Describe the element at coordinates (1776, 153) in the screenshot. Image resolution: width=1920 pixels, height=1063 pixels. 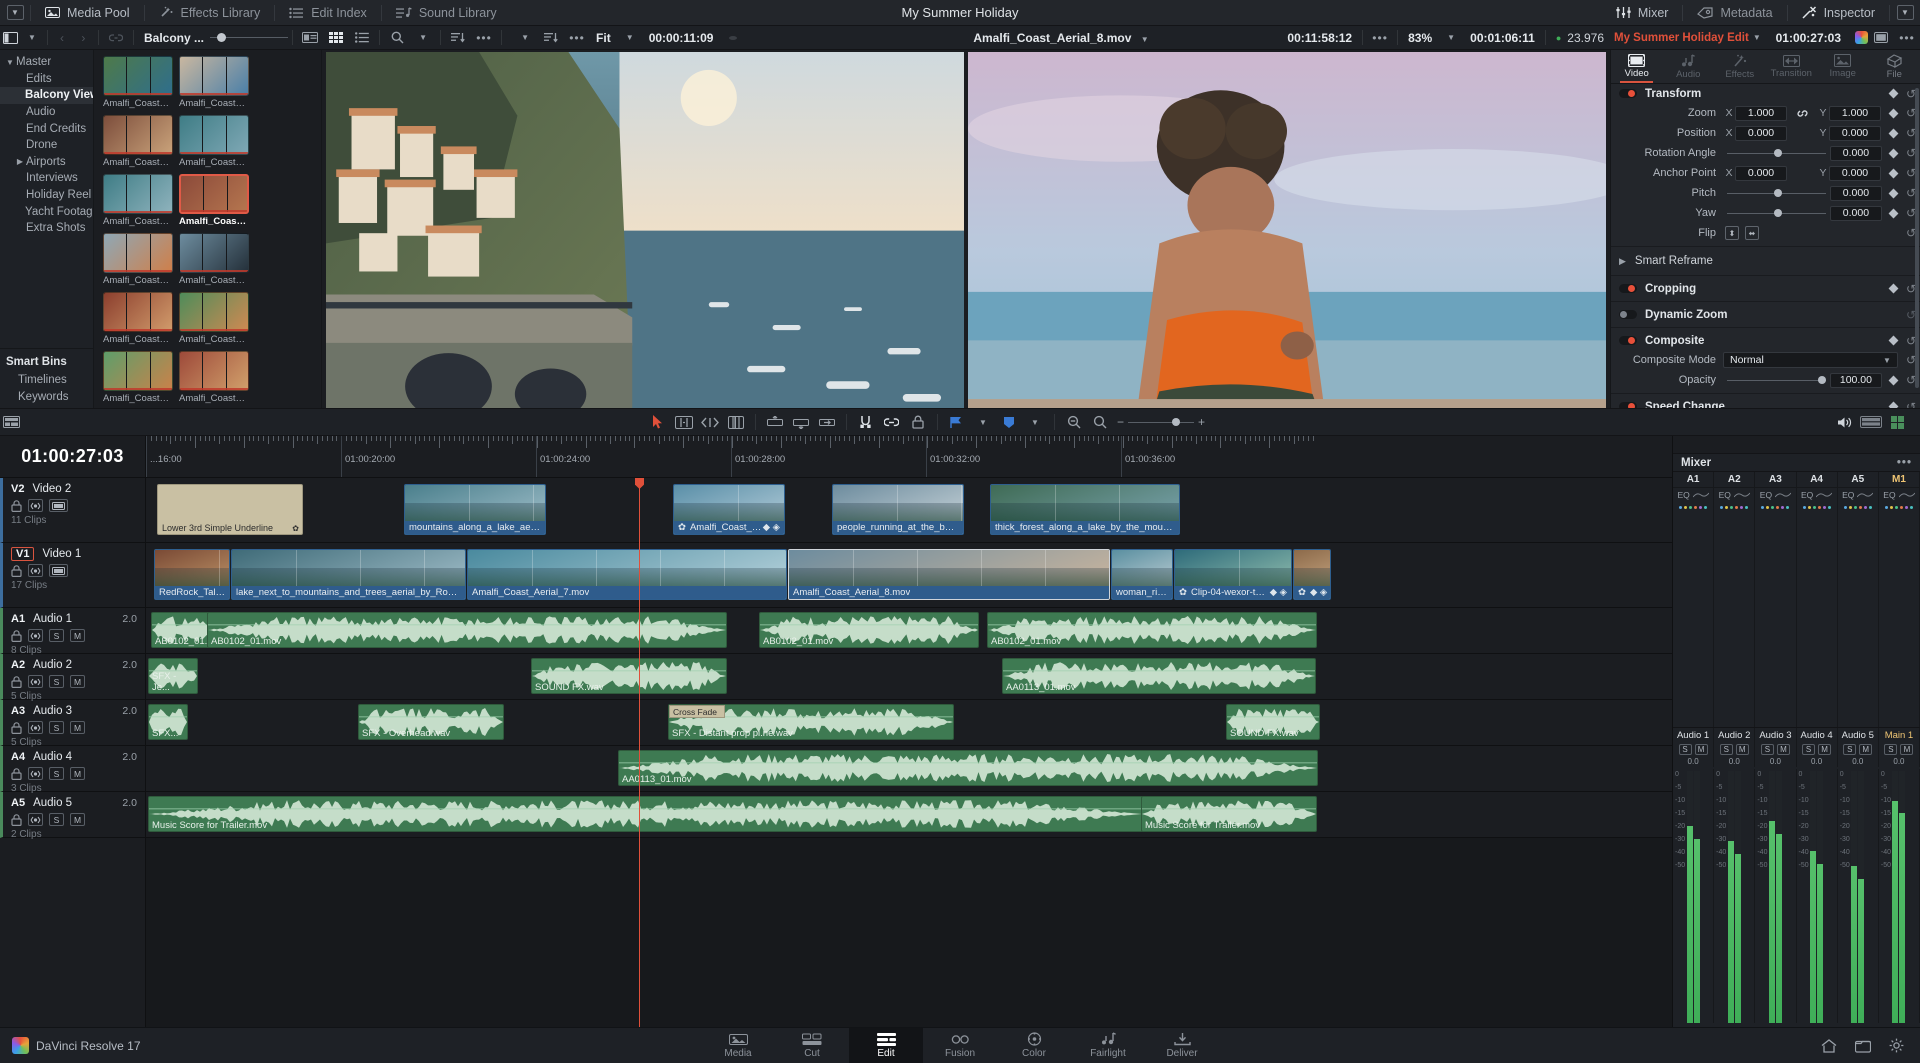
I see `rotation-slider` at that location.